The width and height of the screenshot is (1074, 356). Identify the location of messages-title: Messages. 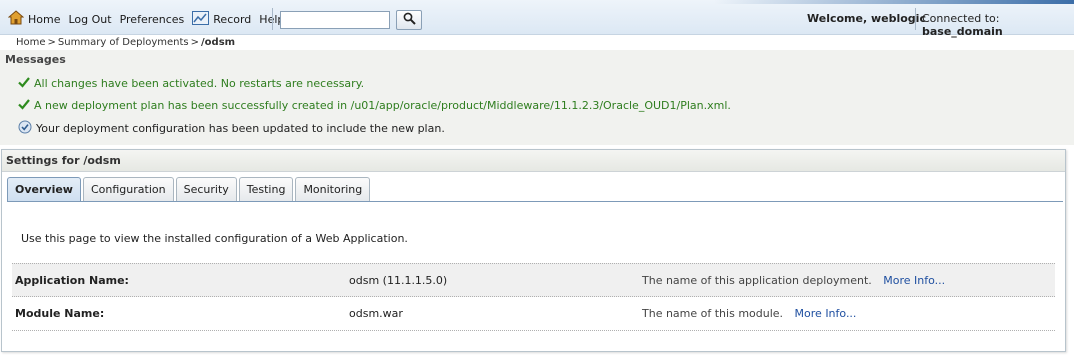
(35, 59).